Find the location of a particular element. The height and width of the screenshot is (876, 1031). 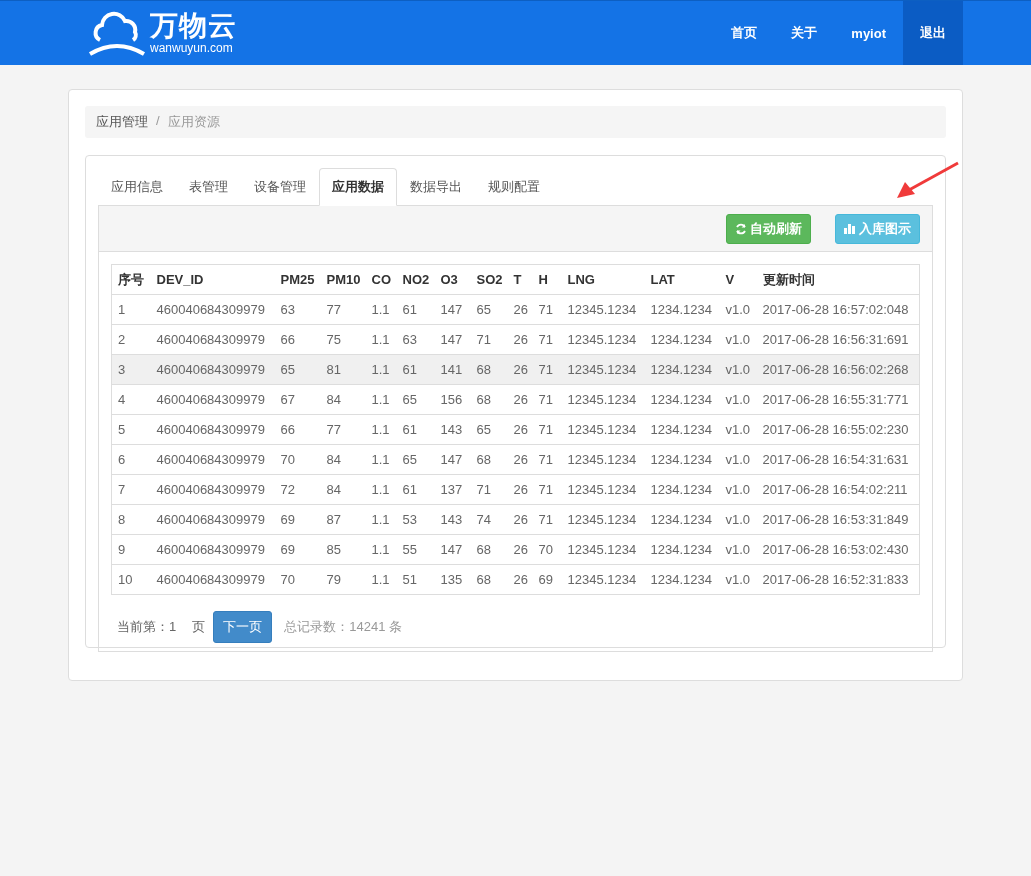

nav-link: 关于 is located at coordinates (804, 33).